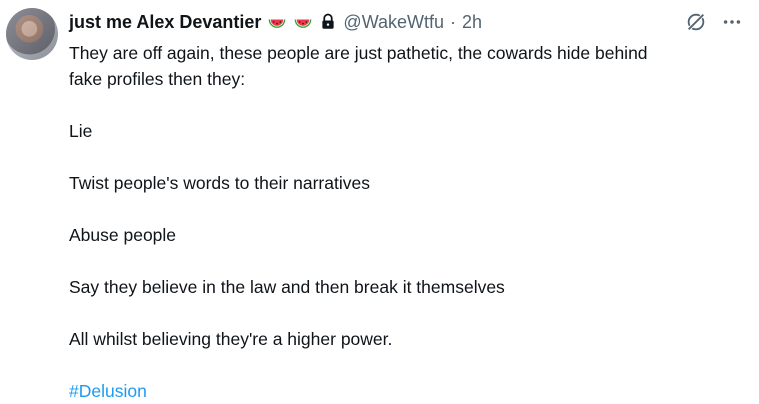 The width and height of the screenshot is (759, 404). I want to click on post-time: 2h, so click(472, 22).